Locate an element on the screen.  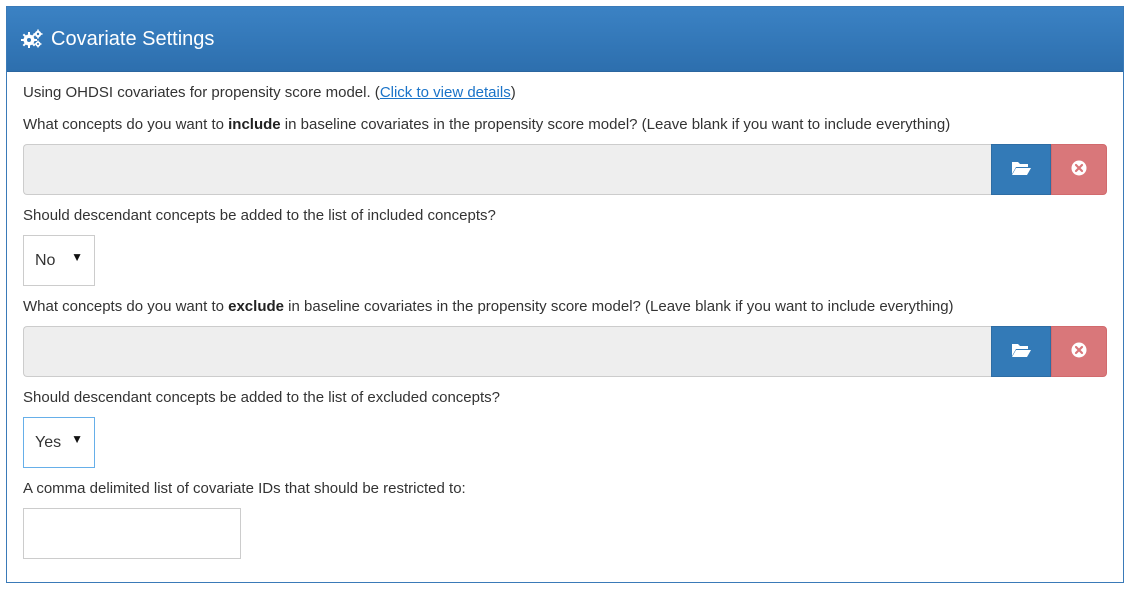
exclude-open-button is located at coordinates (1021, 351).